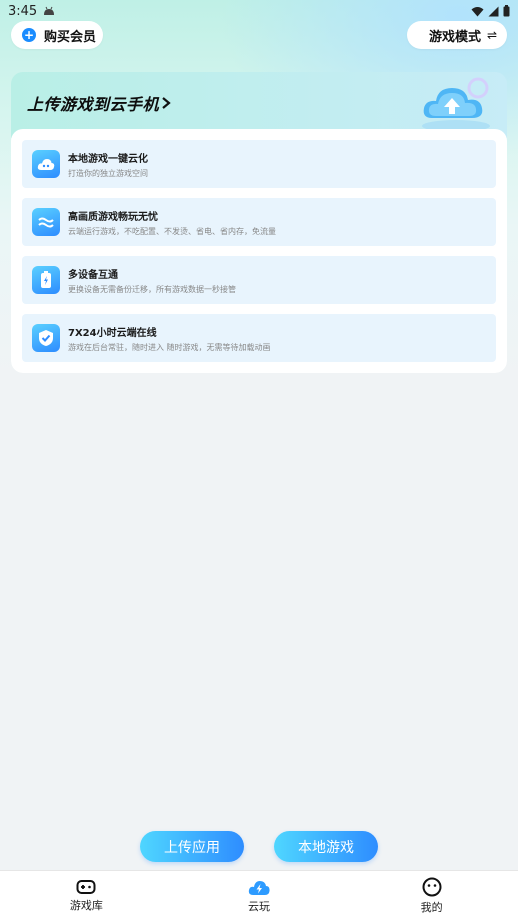 This screenshot has width=518, height=921. I want to click on feature-title: 本地游戏一键云化, so click(108, 159).